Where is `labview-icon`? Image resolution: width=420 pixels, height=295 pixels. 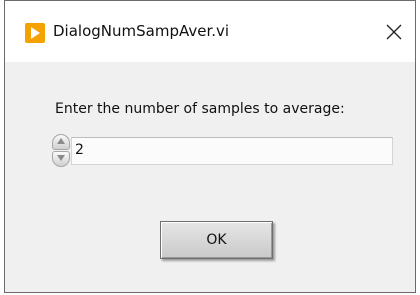 labview-icon is located at coordinates (35, 33).